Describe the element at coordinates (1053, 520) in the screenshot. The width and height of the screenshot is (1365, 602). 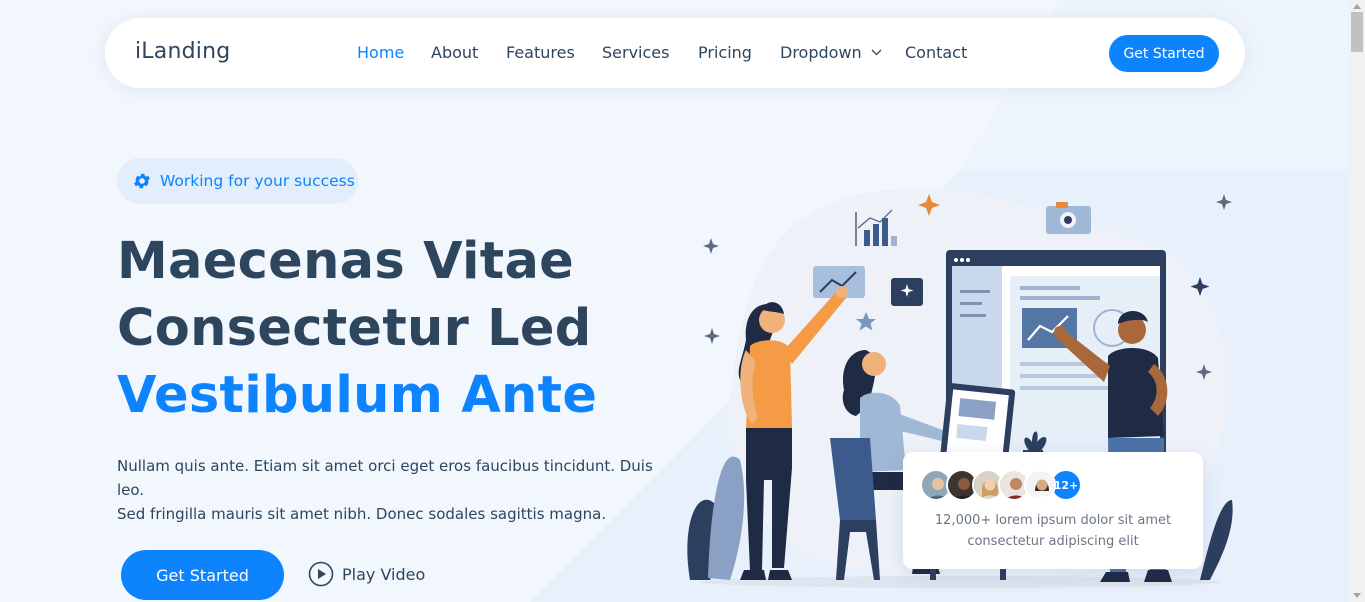
I see `customers-card-text-line-1: 12,000+ lorem ipsum dolor sit amet` at that location.